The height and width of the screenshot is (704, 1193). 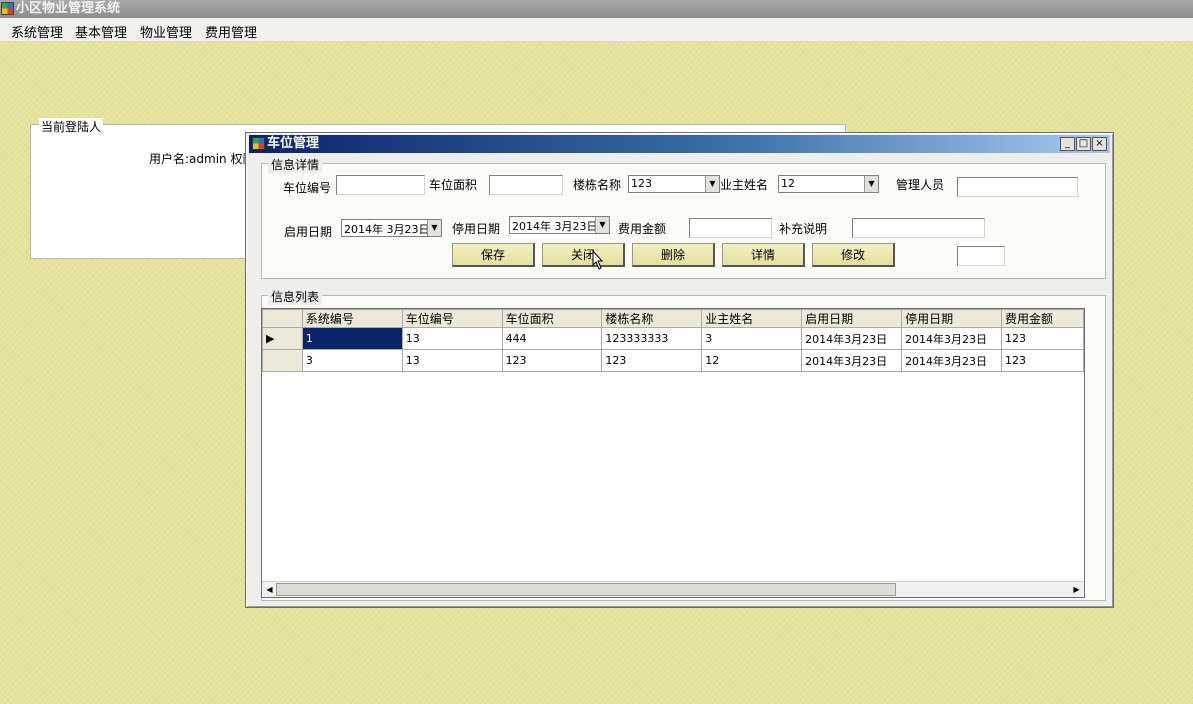 I want to click on close-window-button: ×, so click(x=1099, y=144).